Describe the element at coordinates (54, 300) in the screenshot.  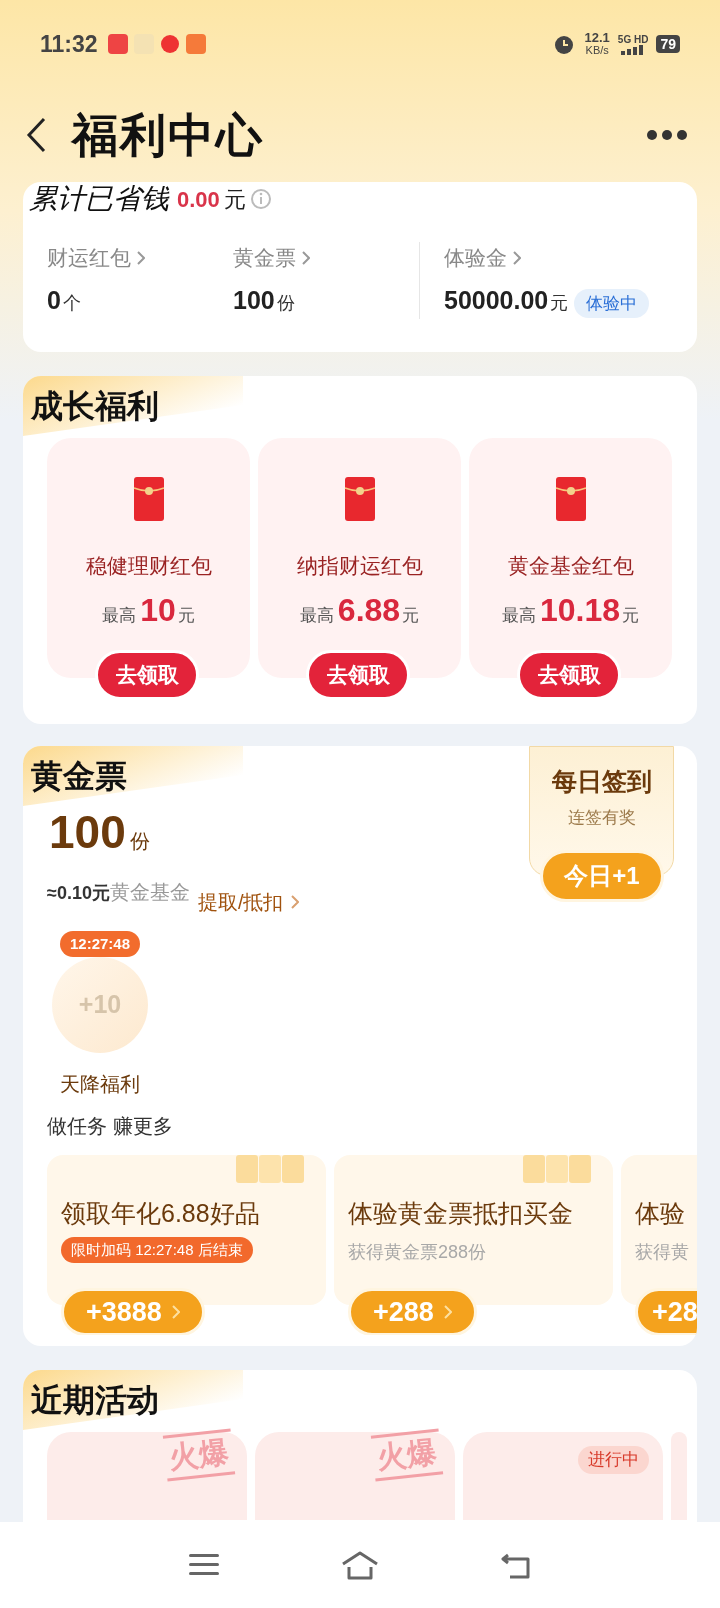
I see `stat-value: 0` at that location.